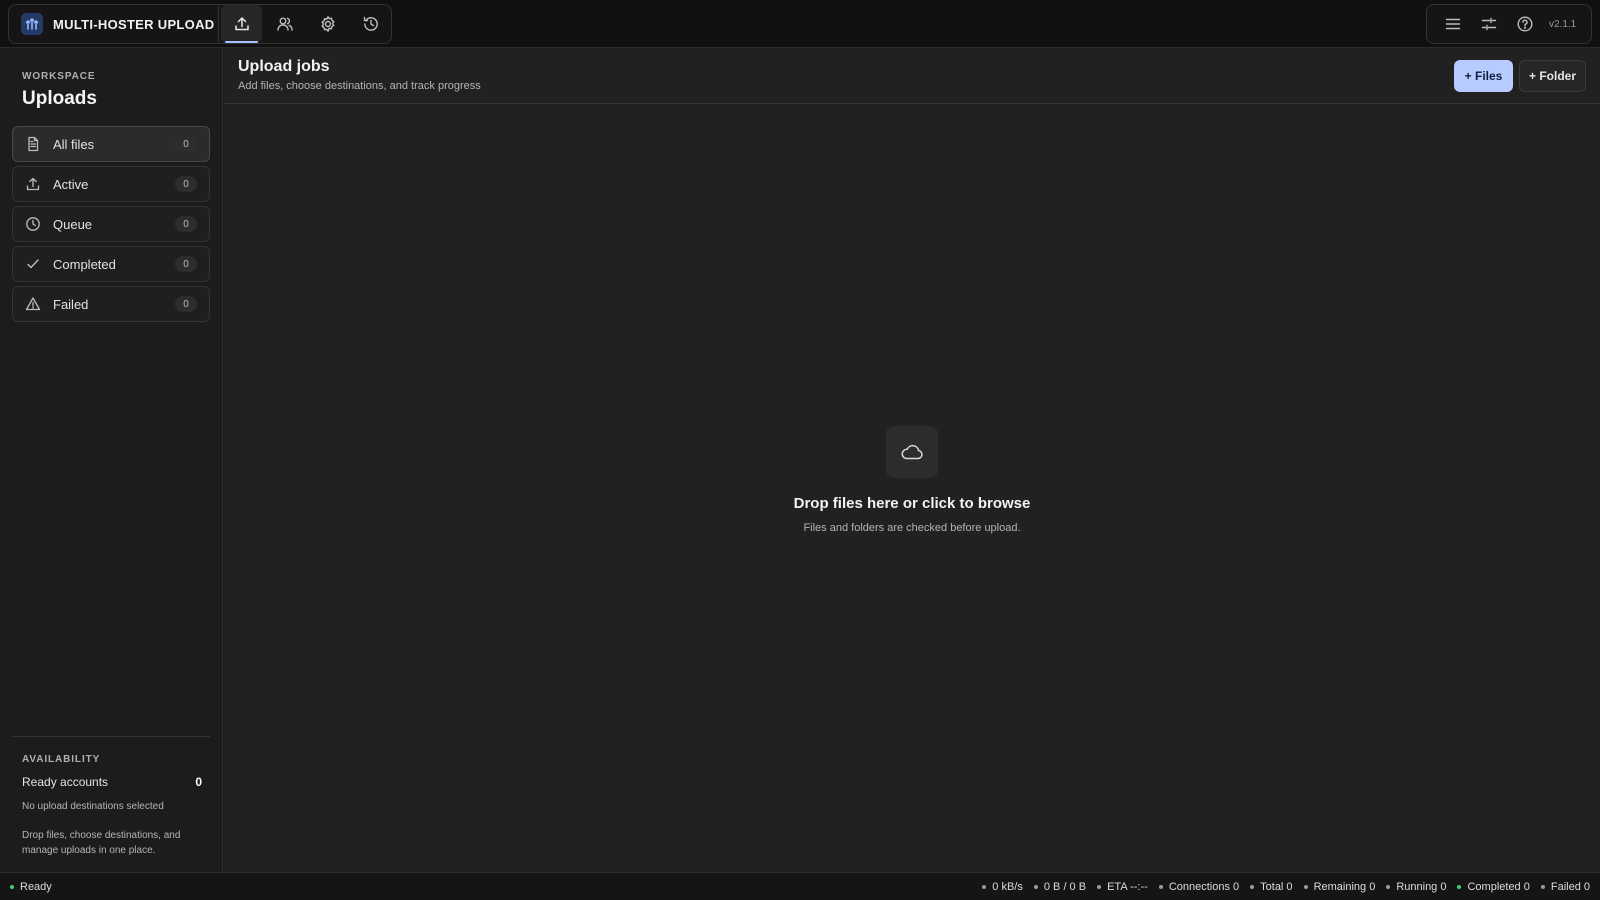  I want to click on check-icon, so click(33, 264).